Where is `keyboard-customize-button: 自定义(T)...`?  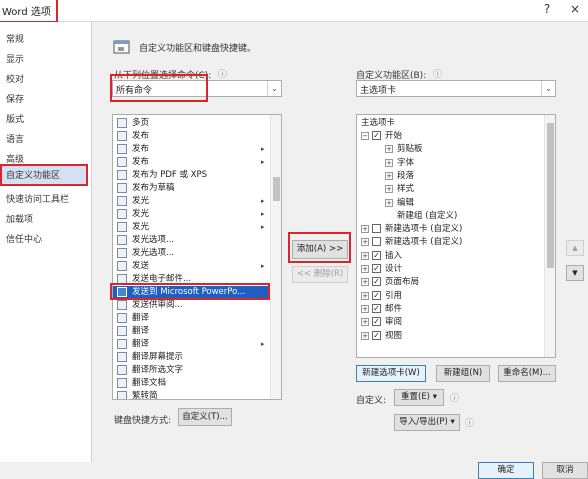
keyboard-customize-button: 自定义(T)... is located at coordinates (205, 417).